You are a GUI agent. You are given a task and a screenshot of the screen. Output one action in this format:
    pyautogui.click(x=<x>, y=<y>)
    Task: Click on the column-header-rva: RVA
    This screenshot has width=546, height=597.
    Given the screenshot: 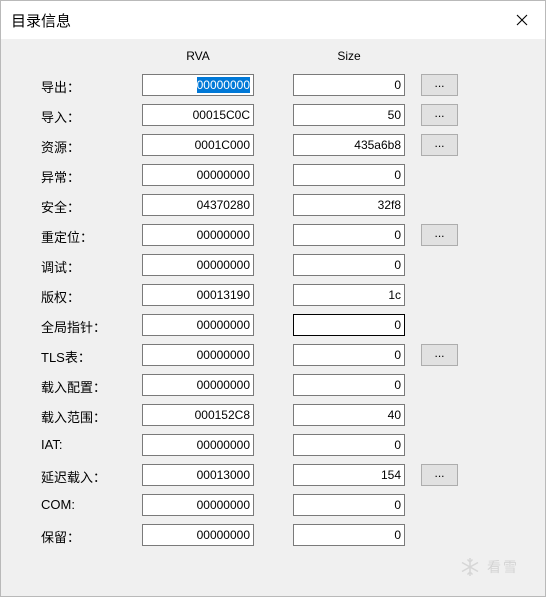 What is the action you would take?
    pyautogui.click(x=198, y=56)
    